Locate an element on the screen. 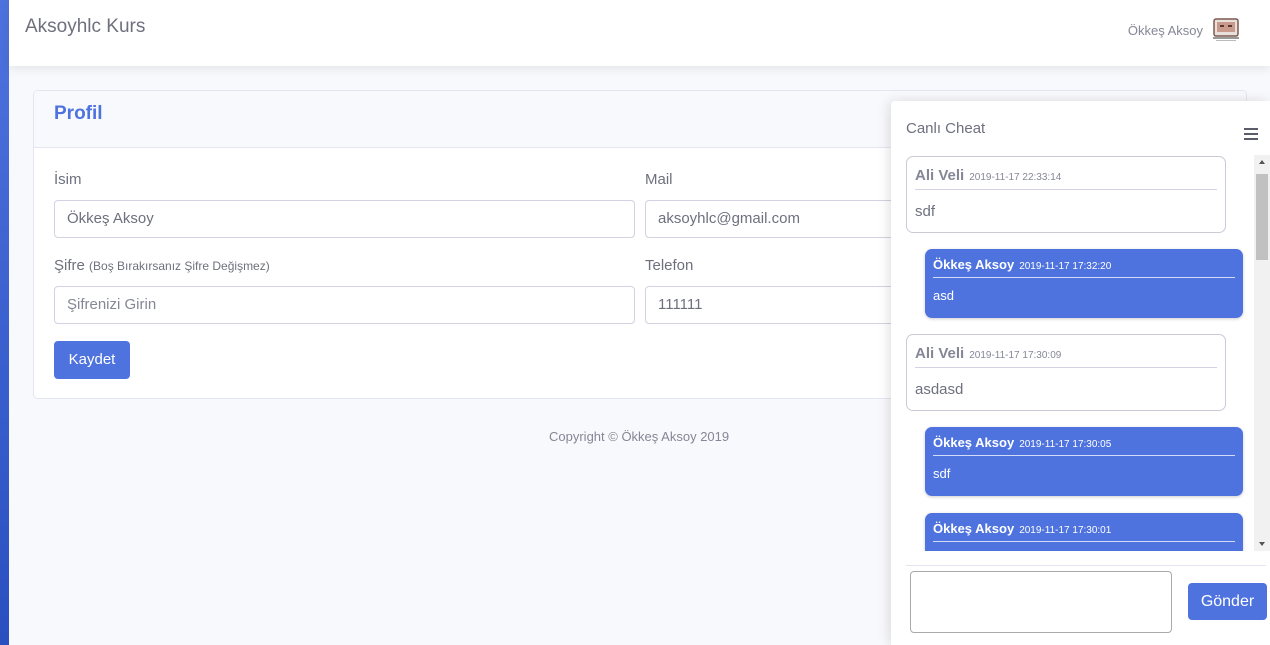 The width and height of the screenshot is (1270, 645). message-time: 2019-11-17 22:33:14 is located at coordinates (1015, 177).